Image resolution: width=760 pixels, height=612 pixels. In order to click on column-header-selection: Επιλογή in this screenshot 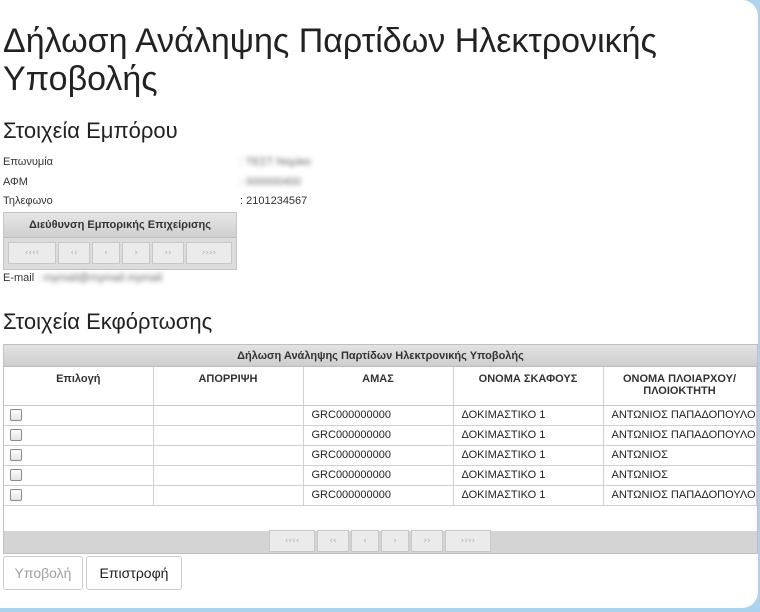, I will do `click(79, 386)`.